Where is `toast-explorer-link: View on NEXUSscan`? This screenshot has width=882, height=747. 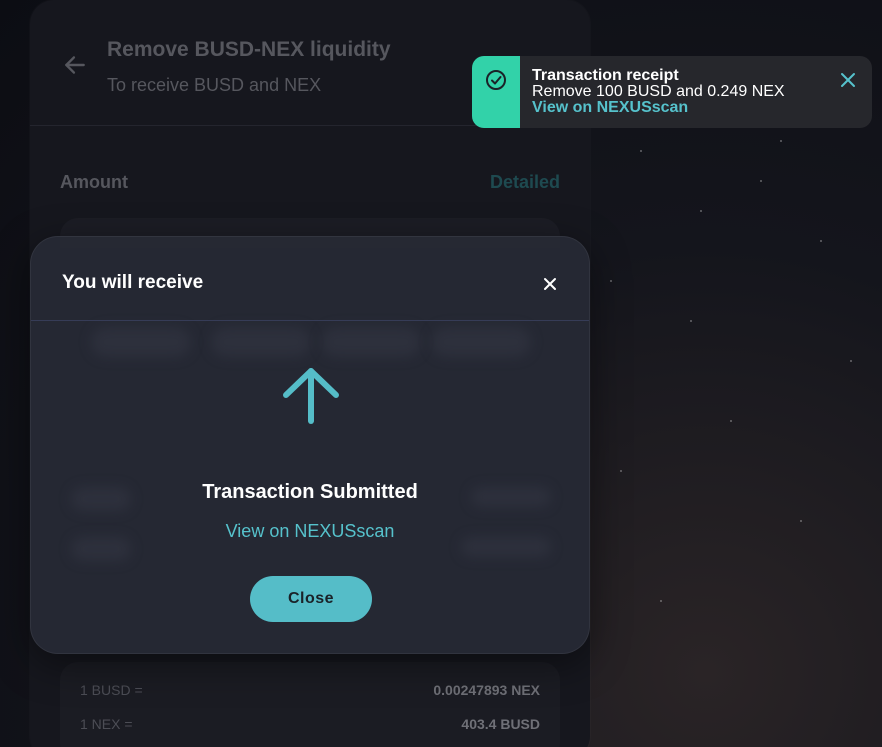
toast-explorer-link: View on NEXUSscan is located at coordinates (610, 108).